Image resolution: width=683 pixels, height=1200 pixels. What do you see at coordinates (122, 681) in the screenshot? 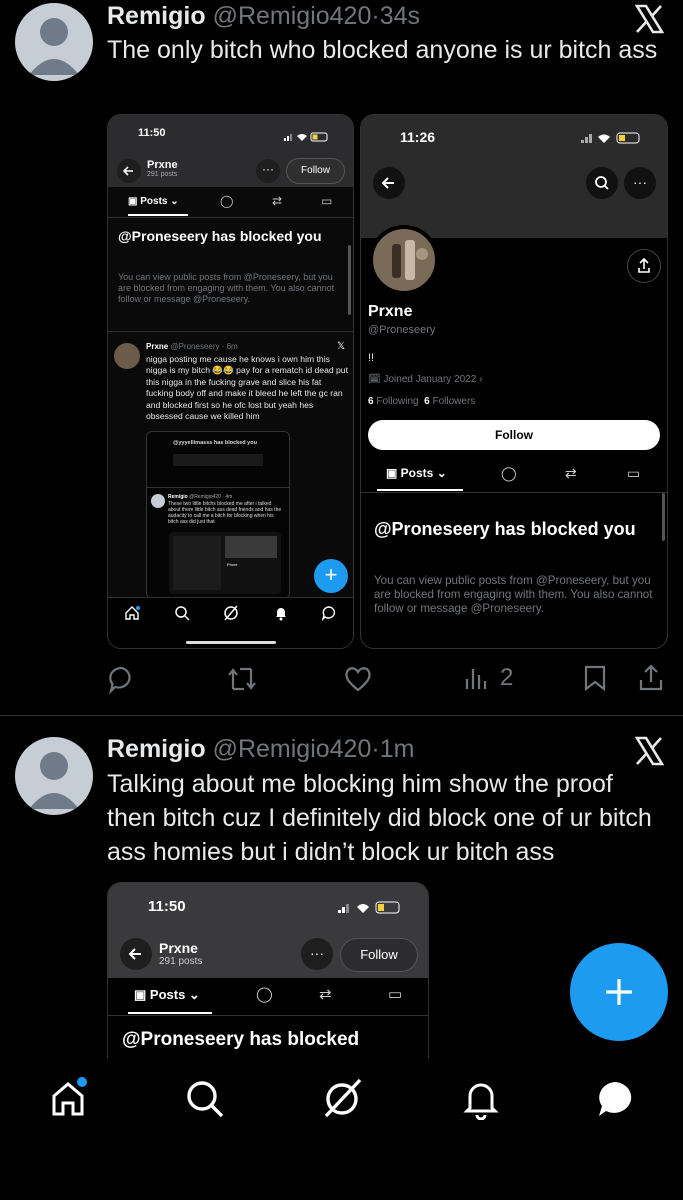
I see `reply-button` at bounding box center [122, 681].